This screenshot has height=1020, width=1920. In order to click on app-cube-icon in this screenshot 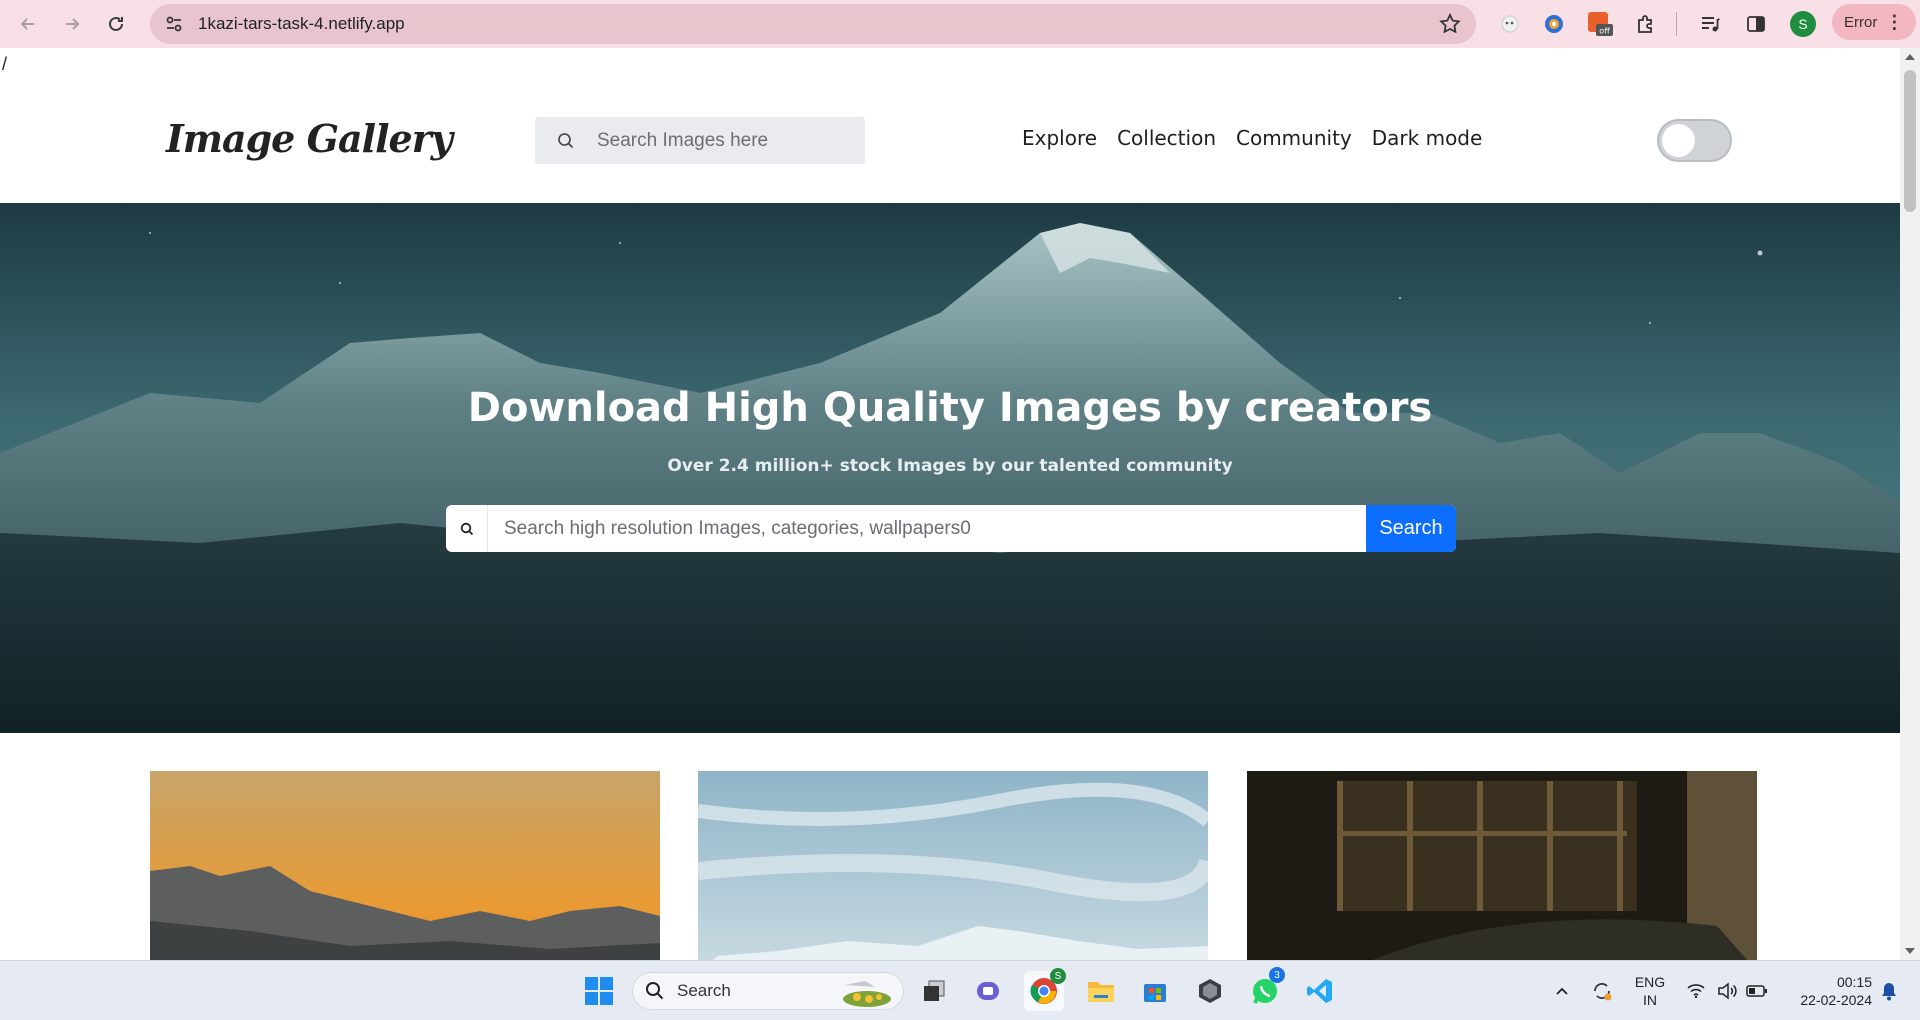, I will do `click(1210, 991)`.